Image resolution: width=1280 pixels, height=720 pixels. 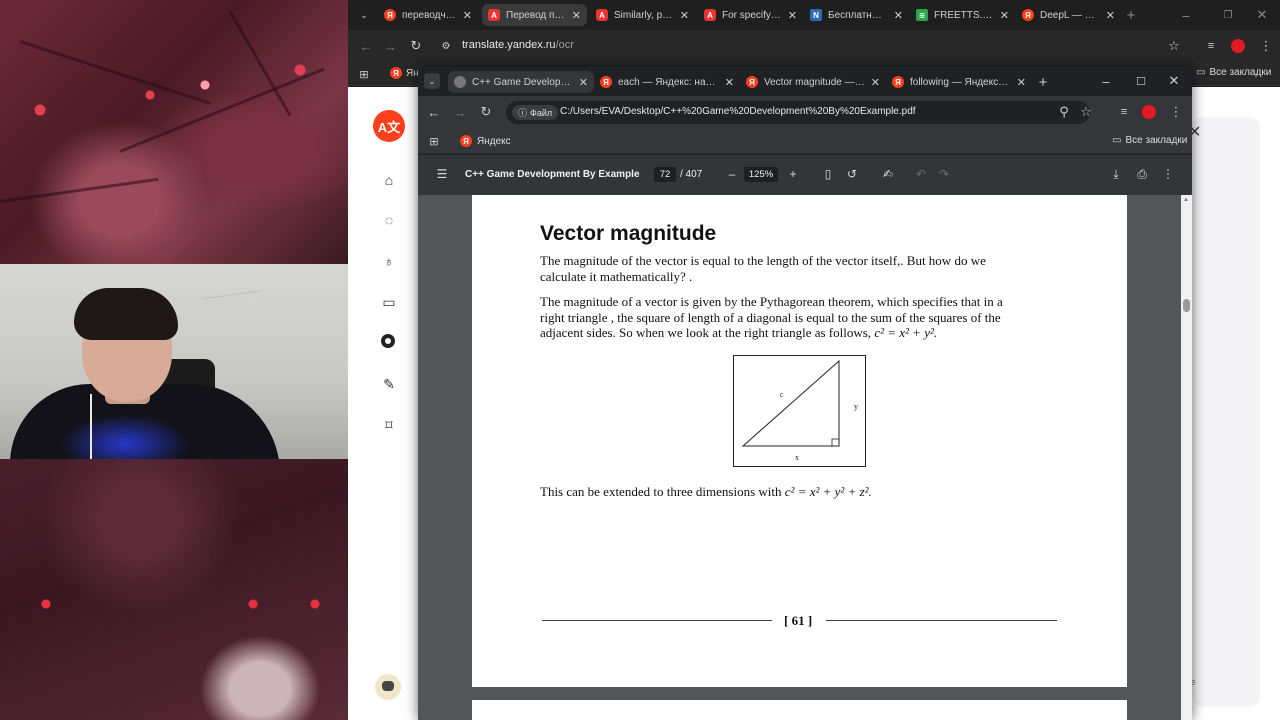 I want to click on scrollbar-thumb, so click(x=1186, y=305).